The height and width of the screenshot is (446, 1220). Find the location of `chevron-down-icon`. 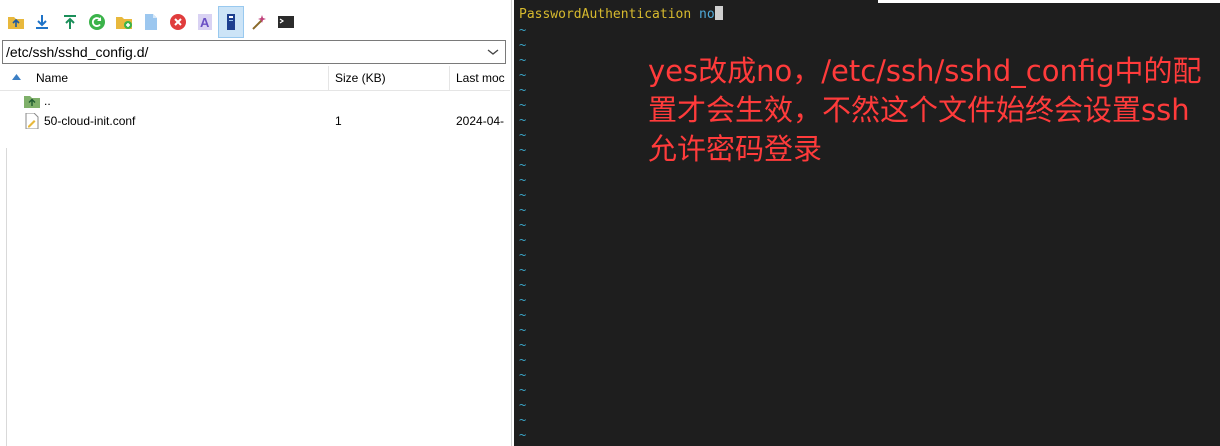

chevron-down-icon is located at coordinates (493, 52).